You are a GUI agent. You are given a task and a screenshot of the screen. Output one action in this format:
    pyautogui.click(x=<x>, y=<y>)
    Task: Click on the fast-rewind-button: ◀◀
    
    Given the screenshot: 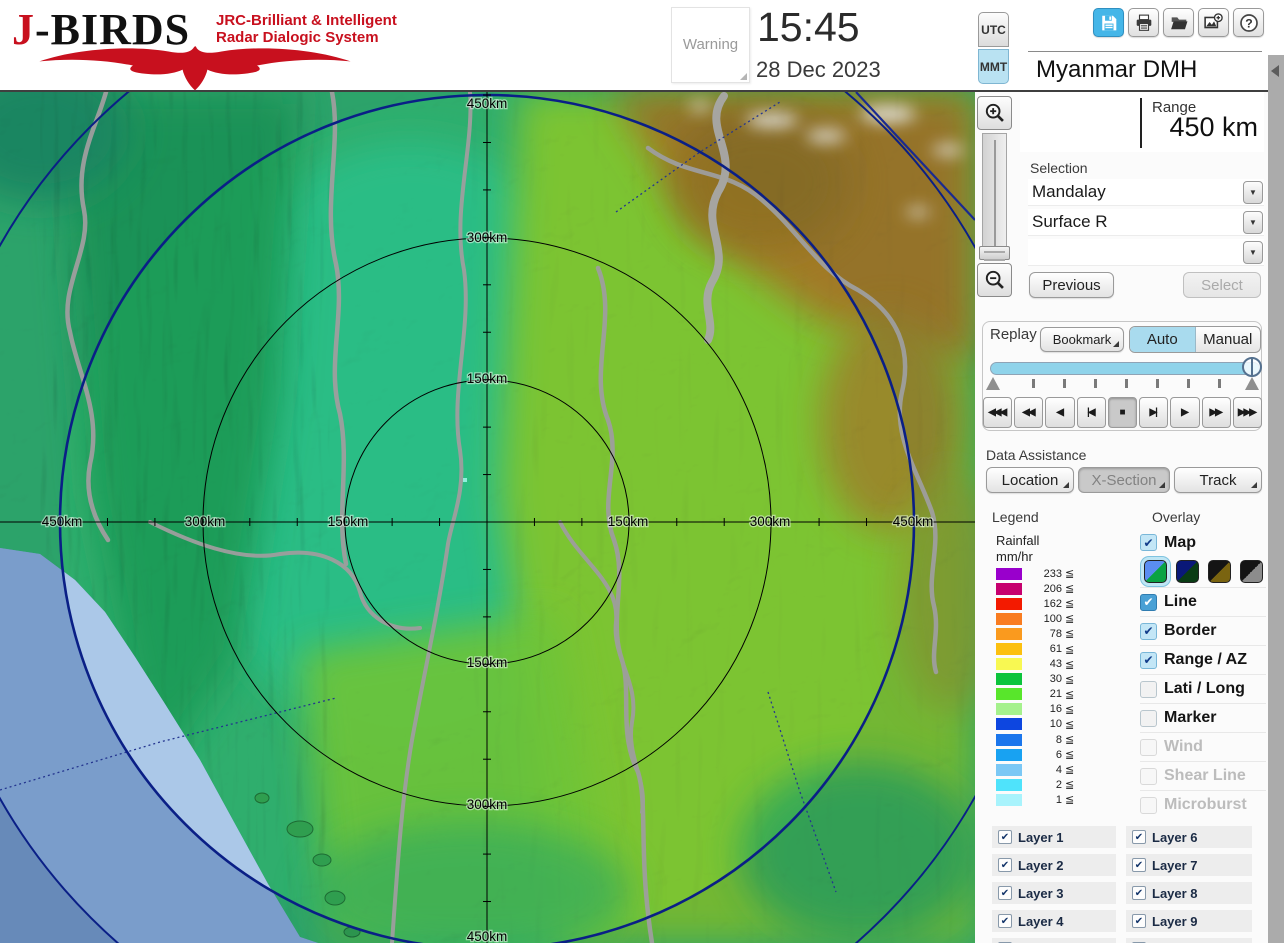 What is the action you would take?
    pyautogui.click(x=1029, y=412)
    